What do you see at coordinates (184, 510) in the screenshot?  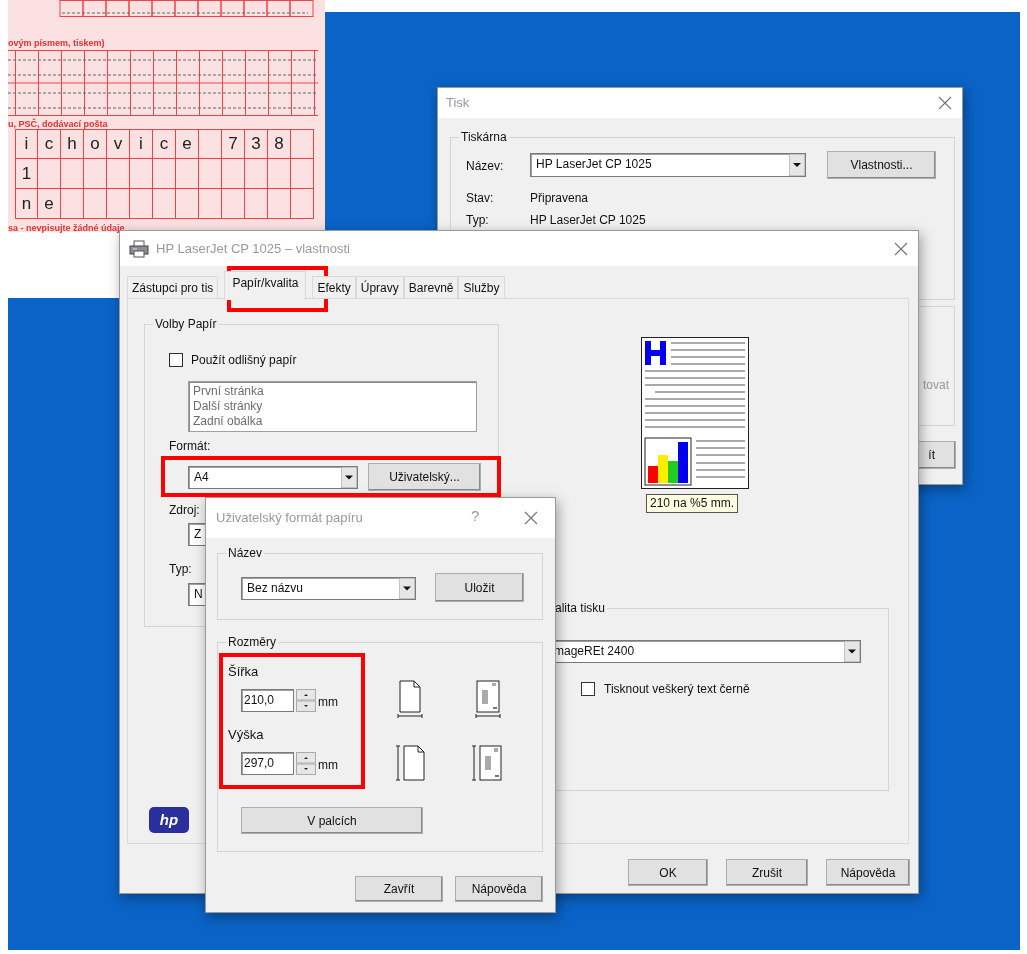 I see `field-label: Zdroj:` at bounding box center [184, 510].